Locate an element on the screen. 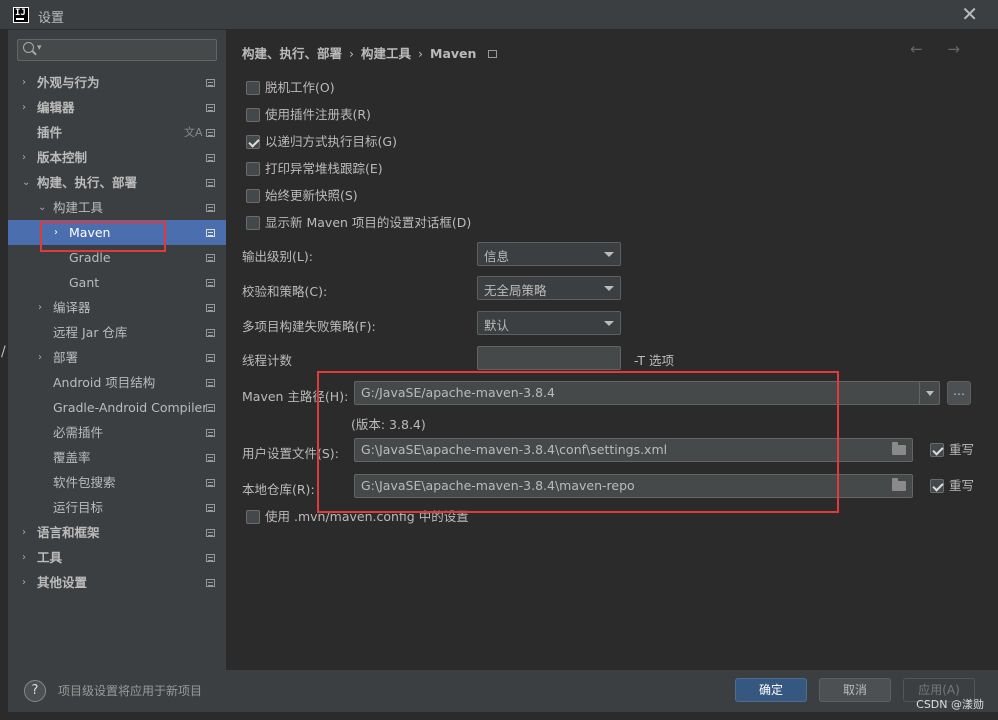  sidebar-item-label: Gant is located at coordinates (84, 282).